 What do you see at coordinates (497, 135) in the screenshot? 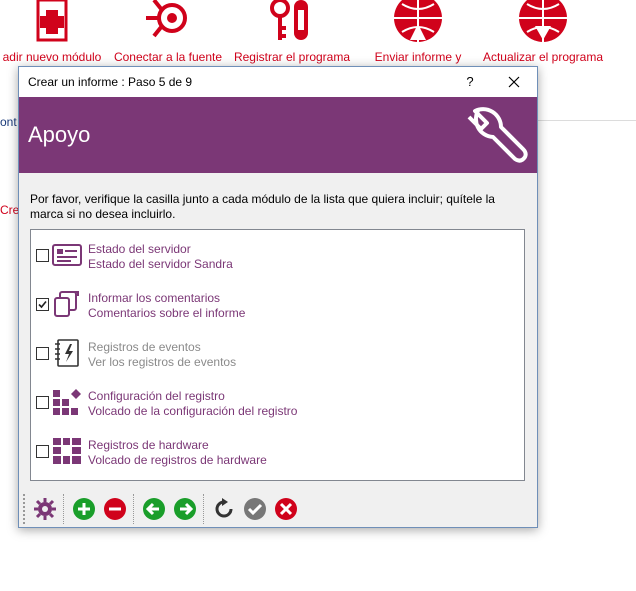
I see `wrench-icon` at bounding box center [497, 135].